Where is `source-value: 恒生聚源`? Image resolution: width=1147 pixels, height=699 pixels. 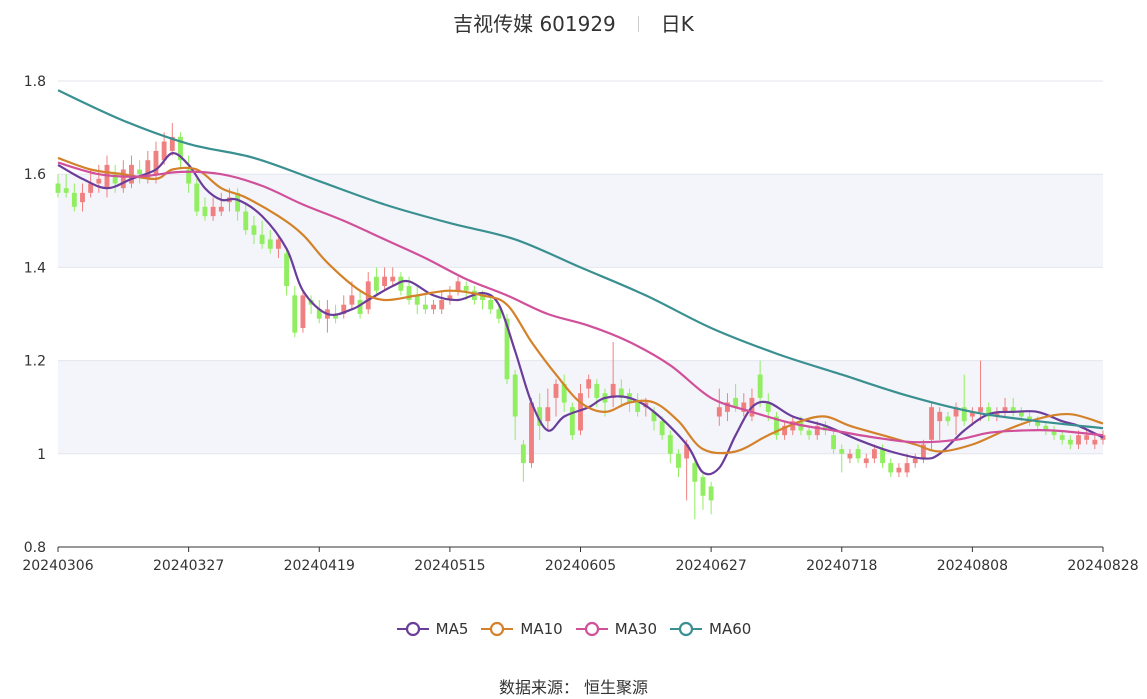 source-value: 恒生聚源 is located at coordinates (616, 687).